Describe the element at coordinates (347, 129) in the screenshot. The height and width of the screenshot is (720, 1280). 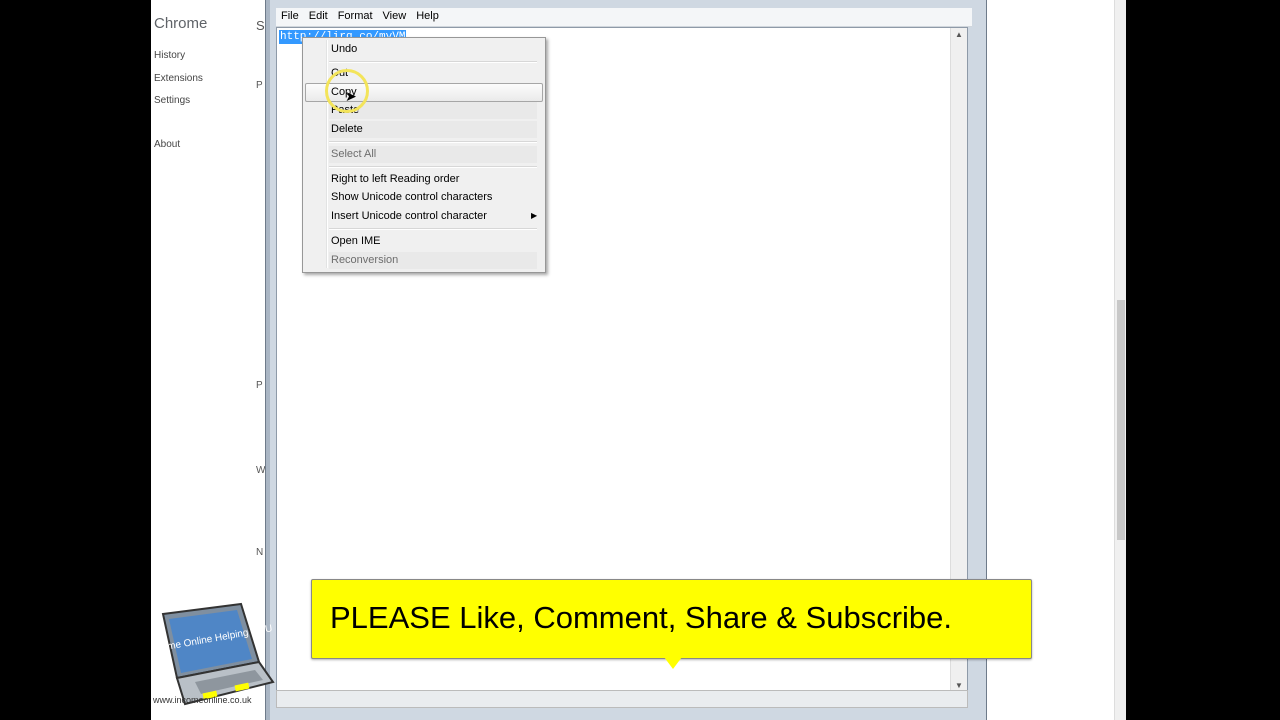
I see `menu-item-delete: Delete` at that location.